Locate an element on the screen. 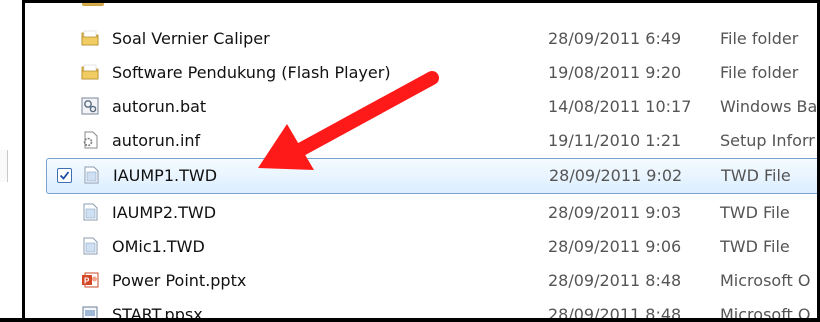 This screenshot has height=322, width=820. arrow-shaft is located at coordinates (366, 114).